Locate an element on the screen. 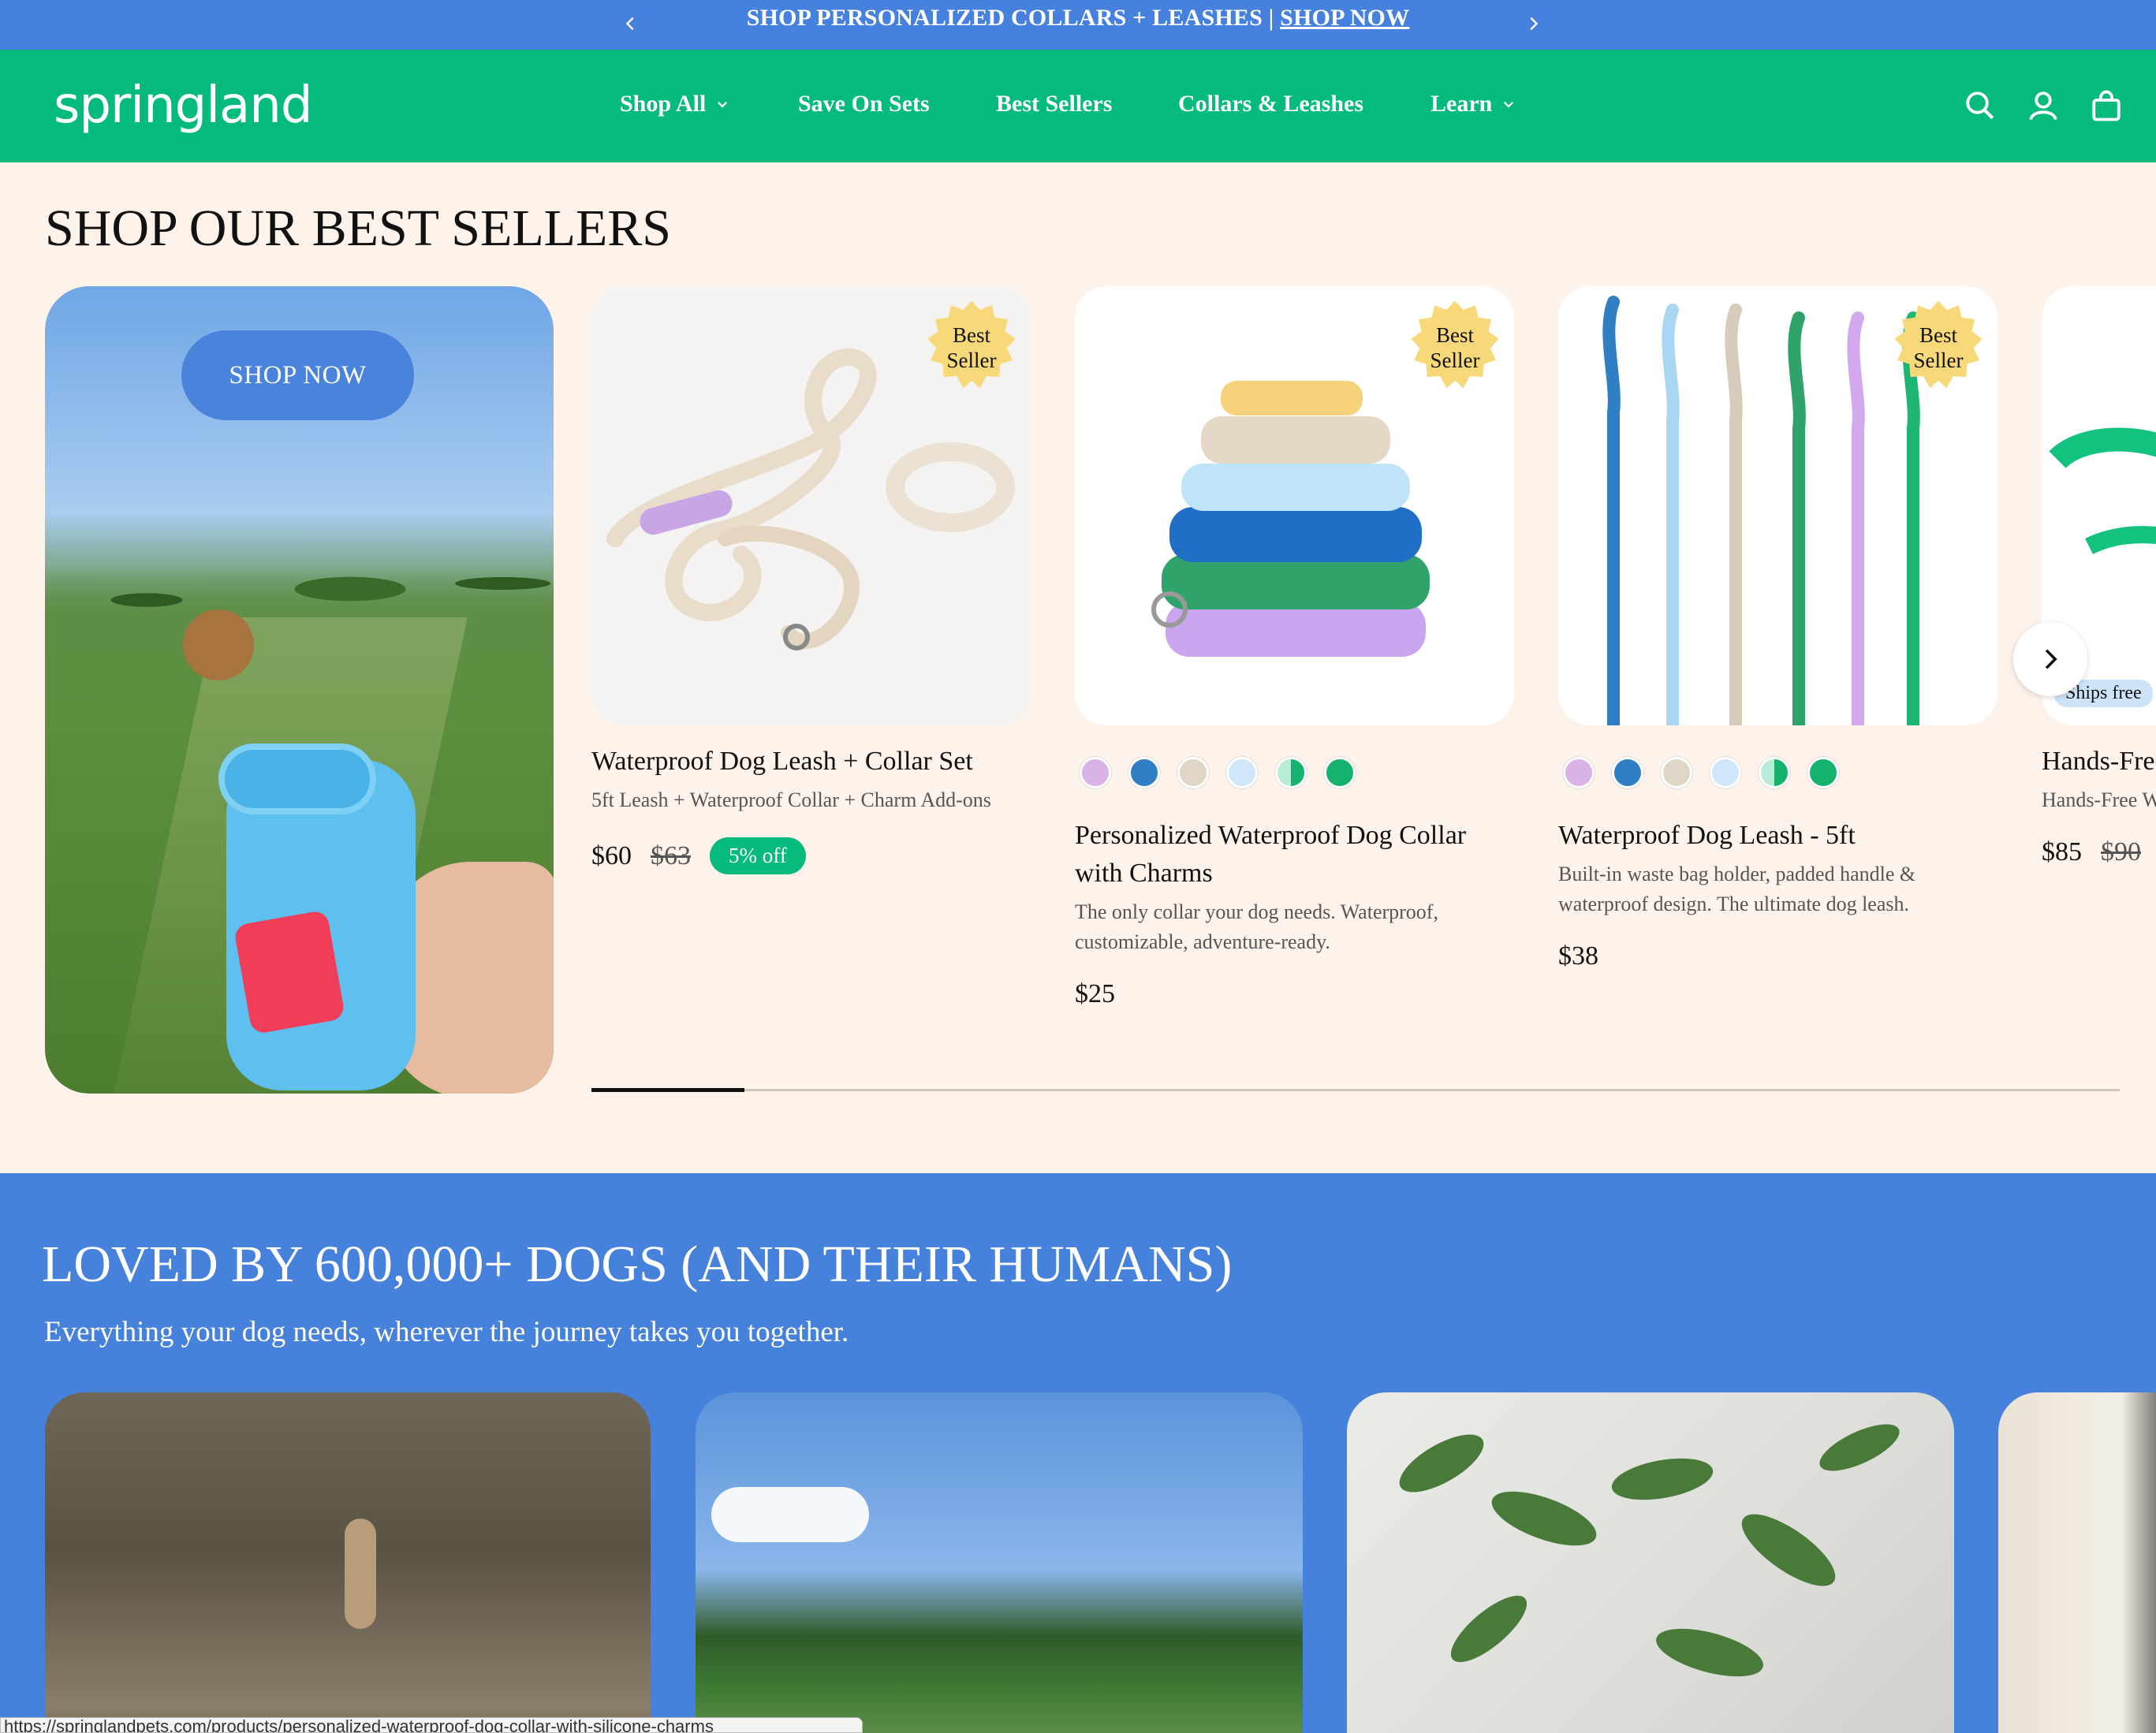 The image size is (2156, 1733). best-sellers-title: SHOP OUR BEST SELLERS is located at coordinates (358, 228).